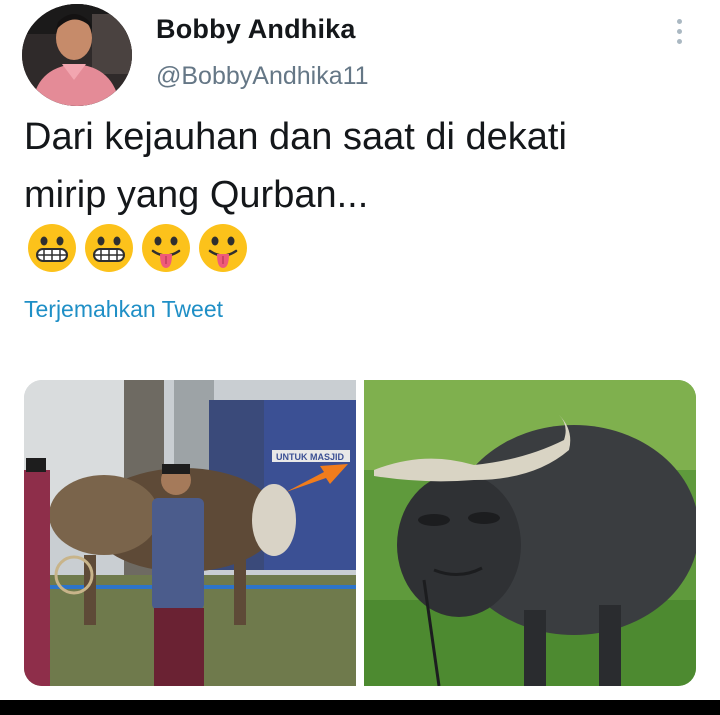  What do you see at coordinates (310, 457) in the screenshot?
I see `ceremony-sign-text: UNTUK MASJID` at bounding box center [310, 457].